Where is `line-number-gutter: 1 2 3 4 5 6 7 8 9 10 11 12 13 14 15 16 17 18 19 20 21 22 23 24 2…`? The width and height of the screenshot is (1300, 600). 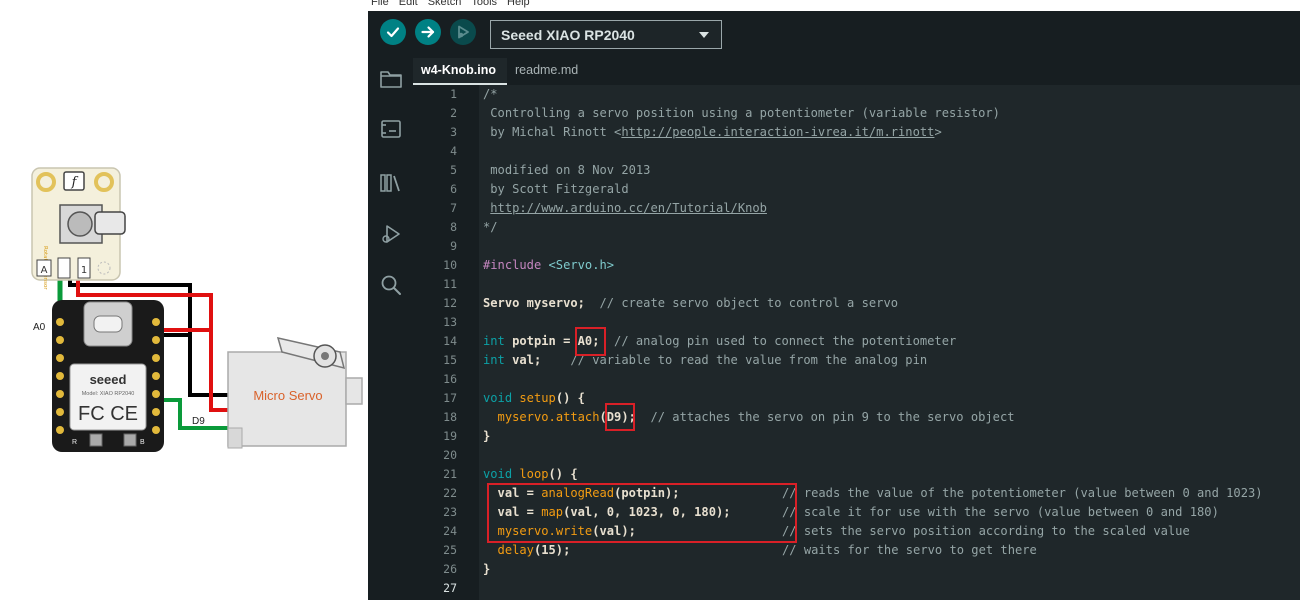
line-number-gutter: 1 2 3 4 5 6 7 8 9 10 11 12 13 14 15 16 17 18 19 20 21 22 23 24 2… is located at coordinates (446, 342).